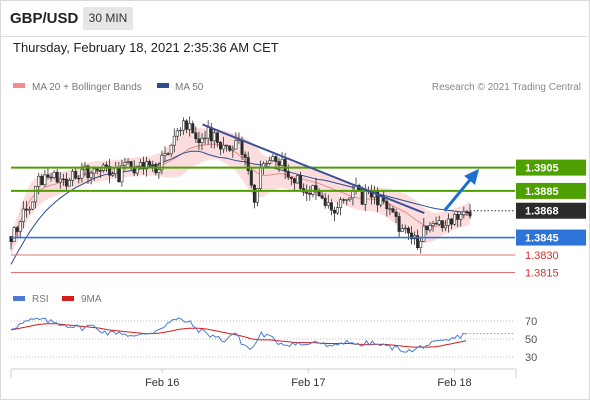 The height and width of the screenshot is (400, 590). I want to click on x-axis-tick-label: Feb 16, so click(162, 383).